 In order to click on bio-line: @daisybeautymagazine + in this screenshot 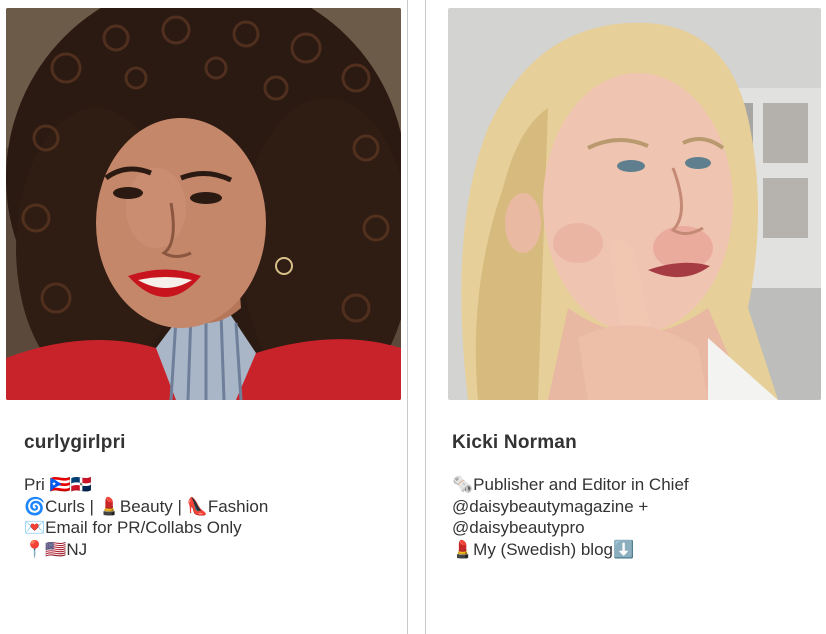, I will do `click(550, 506)`.